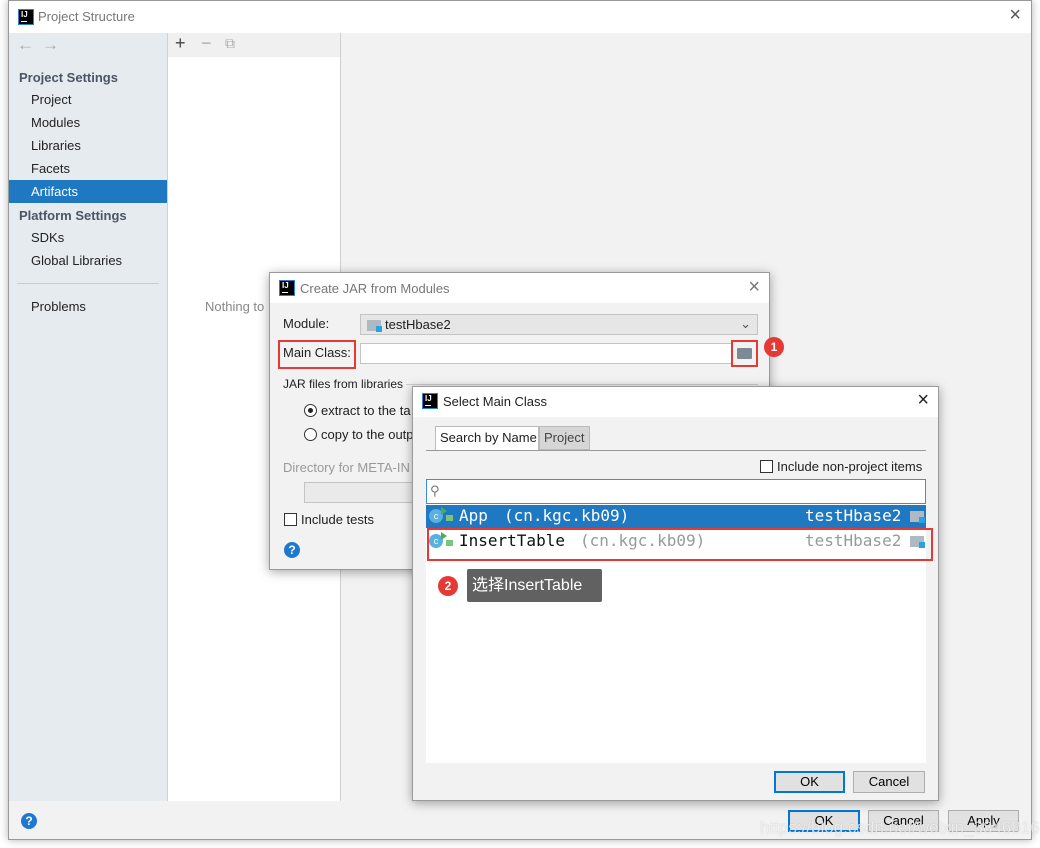 This screenshot has height=848, width=1040. What do you see at coordinates (88, 168) in the screenshot?
I see `sidebar-item-facets: Facets` at bounding box center [88, 168].